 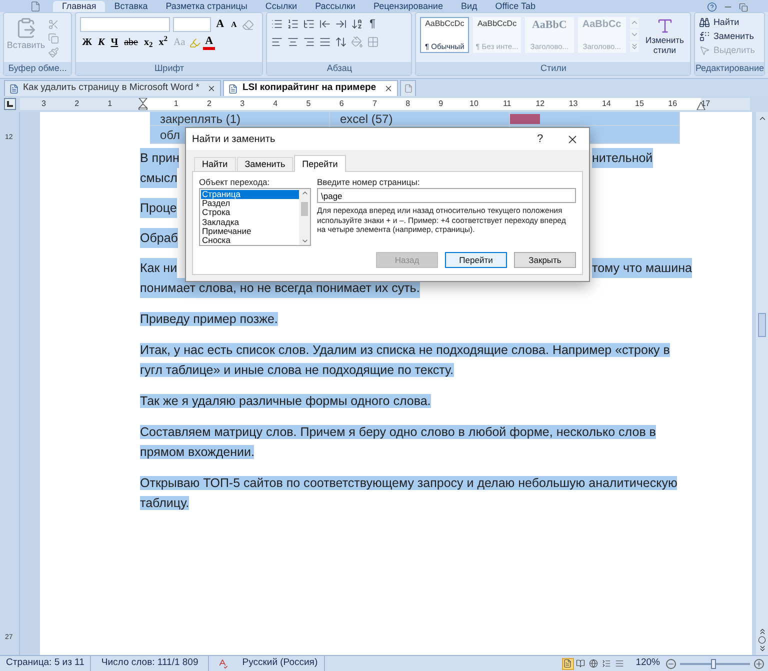 I want to click on scroll-up-icon, so click(x=762, y=118).